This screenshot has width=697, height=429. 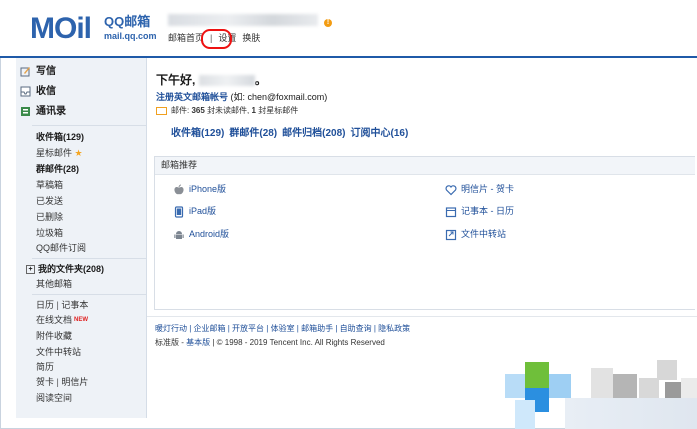 What do you see at coordinates (216, 39) in the screenshot?
I see `settings-highlight-circle` at bounding box center [216, 39].